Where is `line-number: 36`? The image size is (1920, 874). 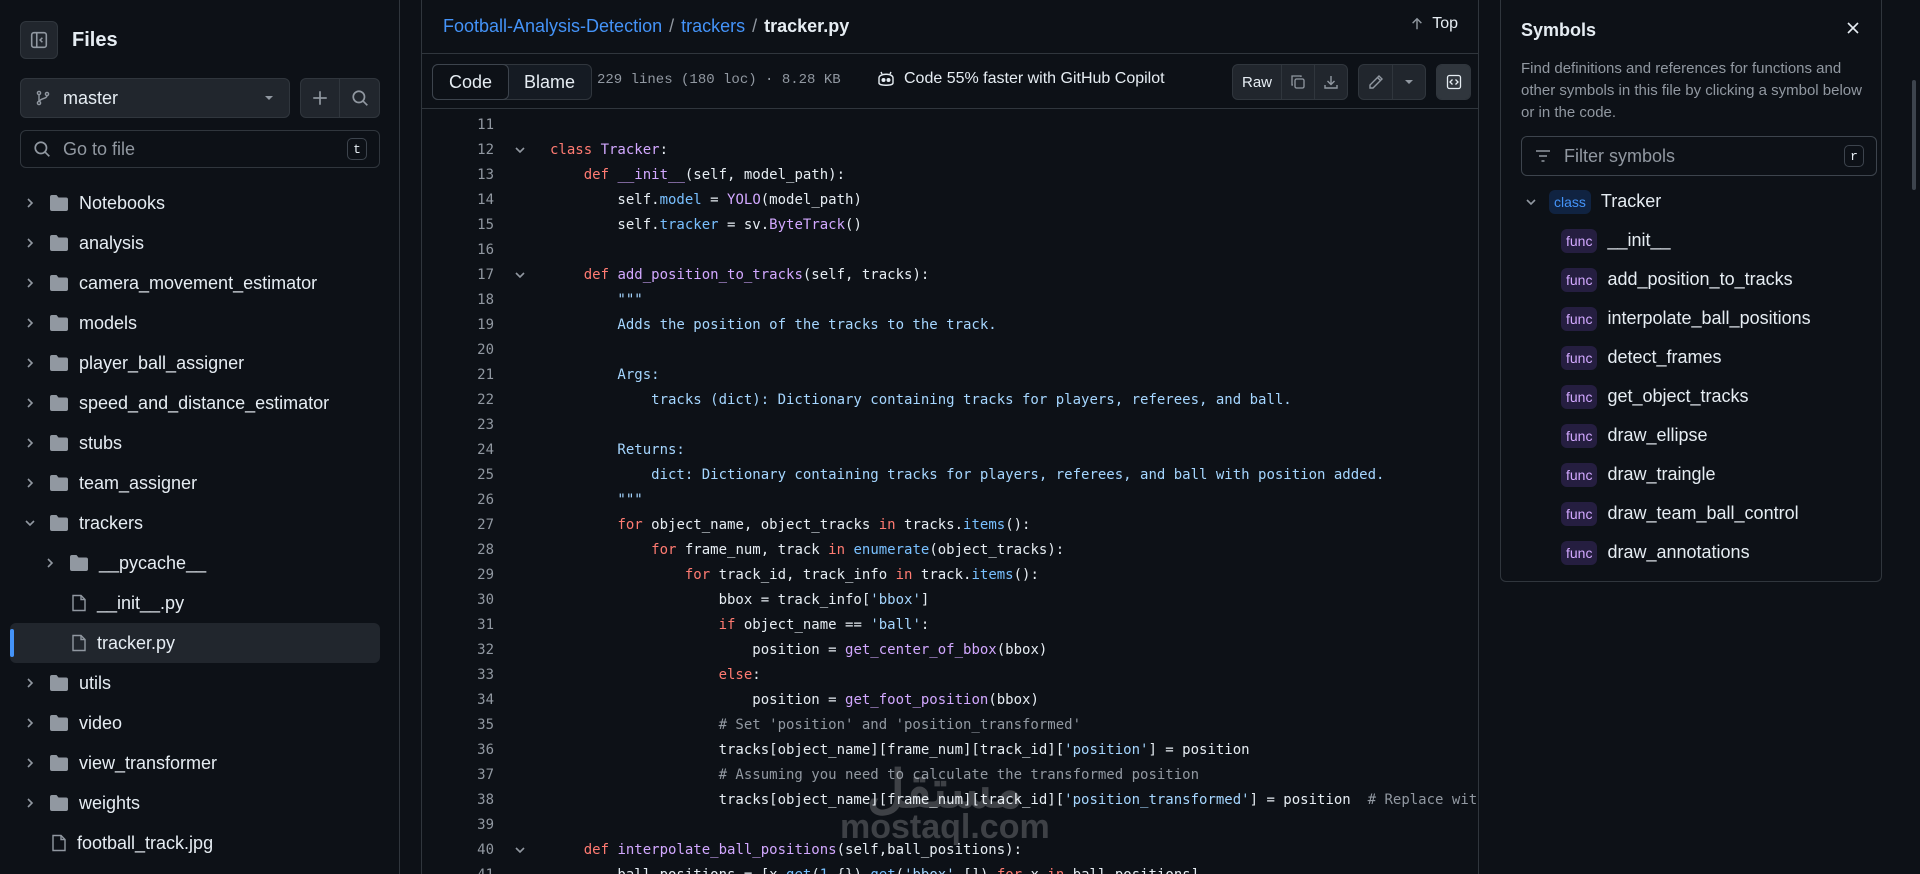
line-number: 36 is located at coordinates (458, 750).